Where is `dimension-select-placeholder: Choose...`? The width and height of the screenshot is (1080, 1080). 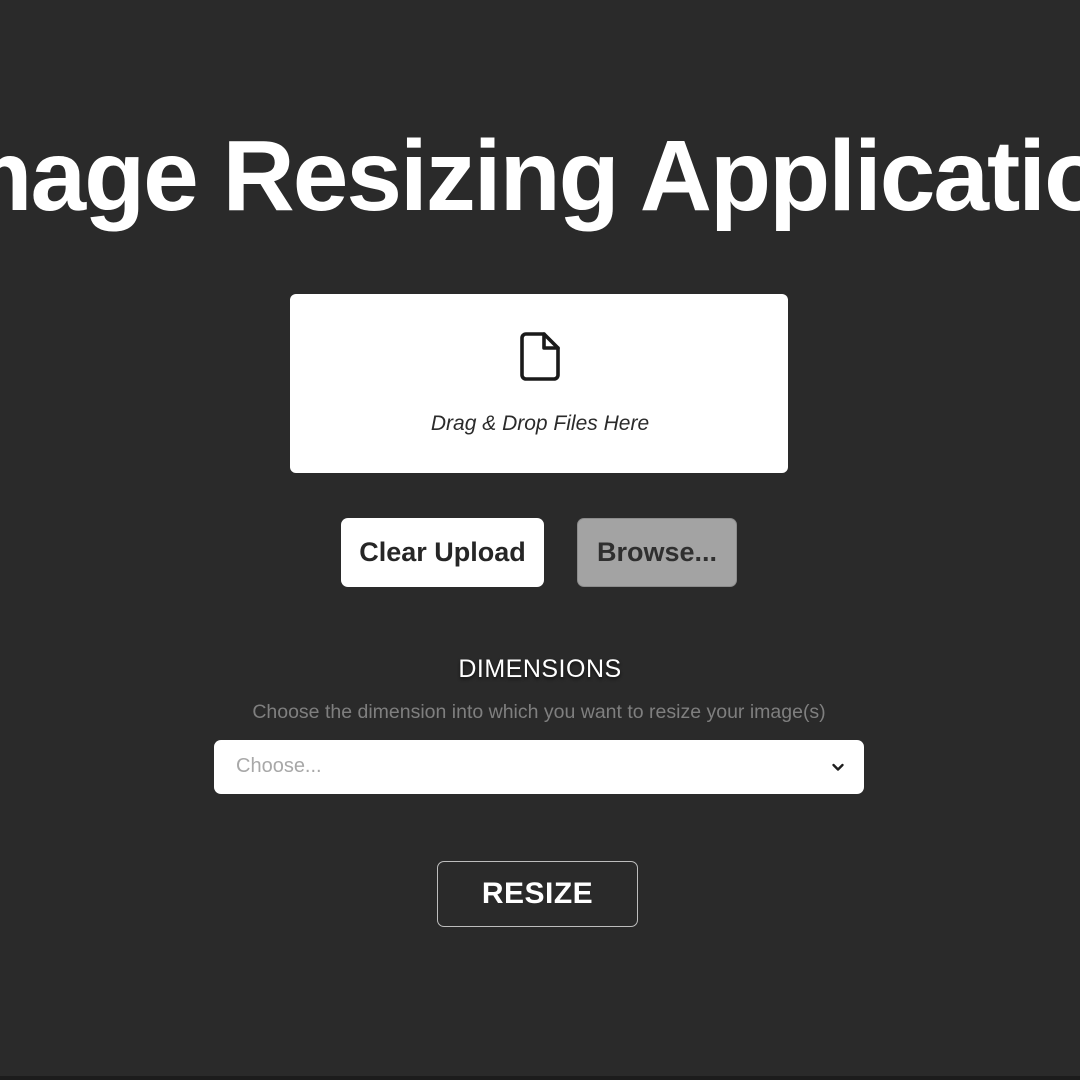 dimension-select-placeholder: Choose... is located at coordinates (279, 766).